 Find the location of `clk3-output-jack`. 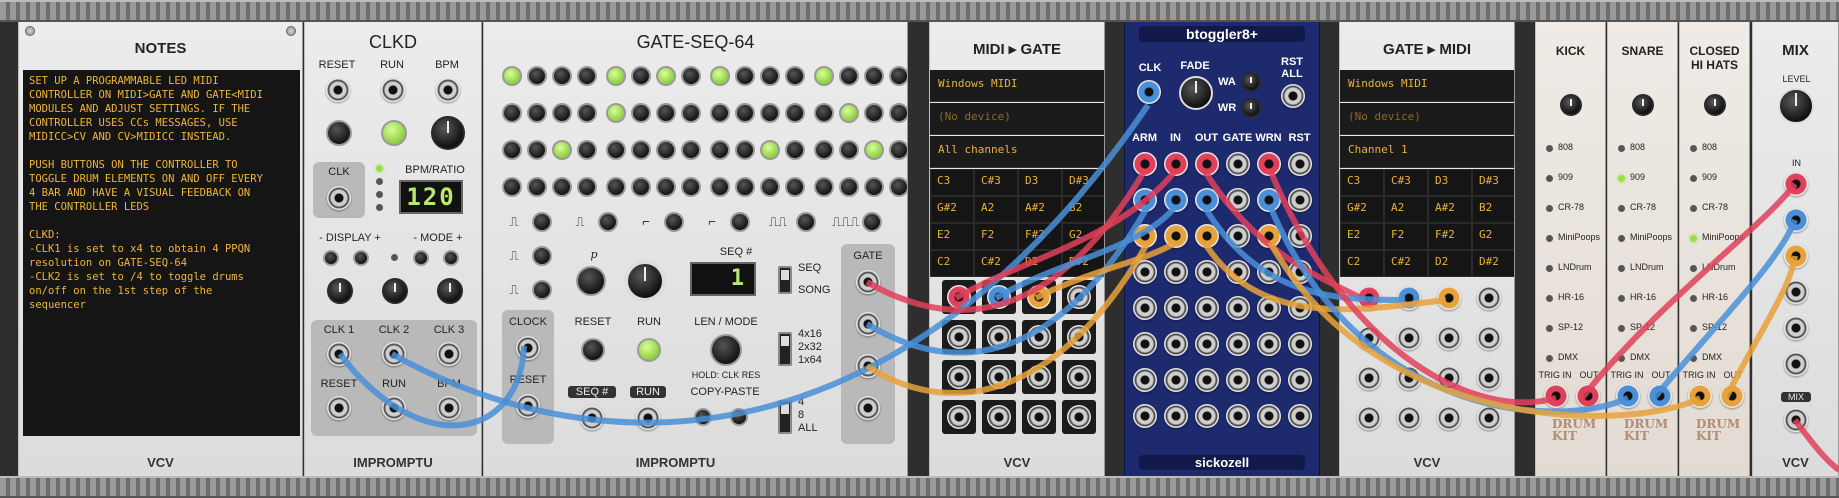

clk3-output-jack is located at coordinates (449, 354).